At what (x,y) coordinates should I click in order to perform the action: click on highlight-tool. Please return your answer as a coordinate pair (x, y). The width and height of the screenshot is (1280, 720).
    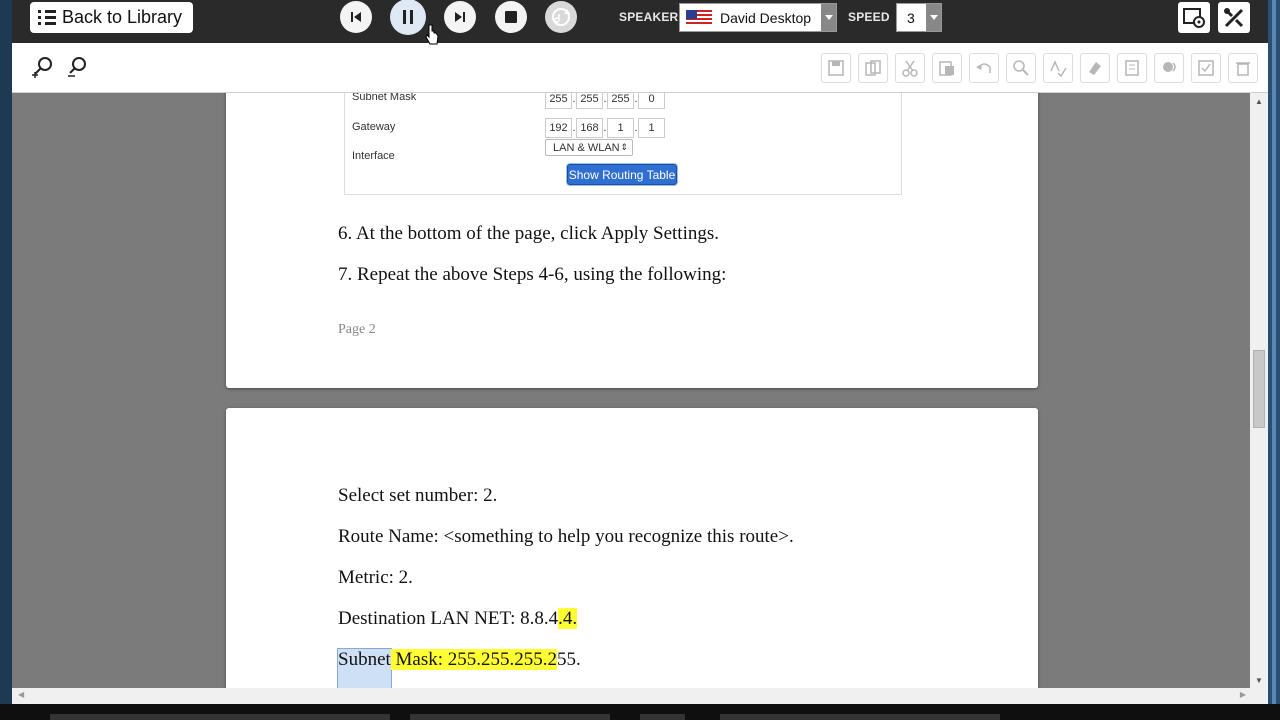
    Looking at the image, I should click on (1095, 68).